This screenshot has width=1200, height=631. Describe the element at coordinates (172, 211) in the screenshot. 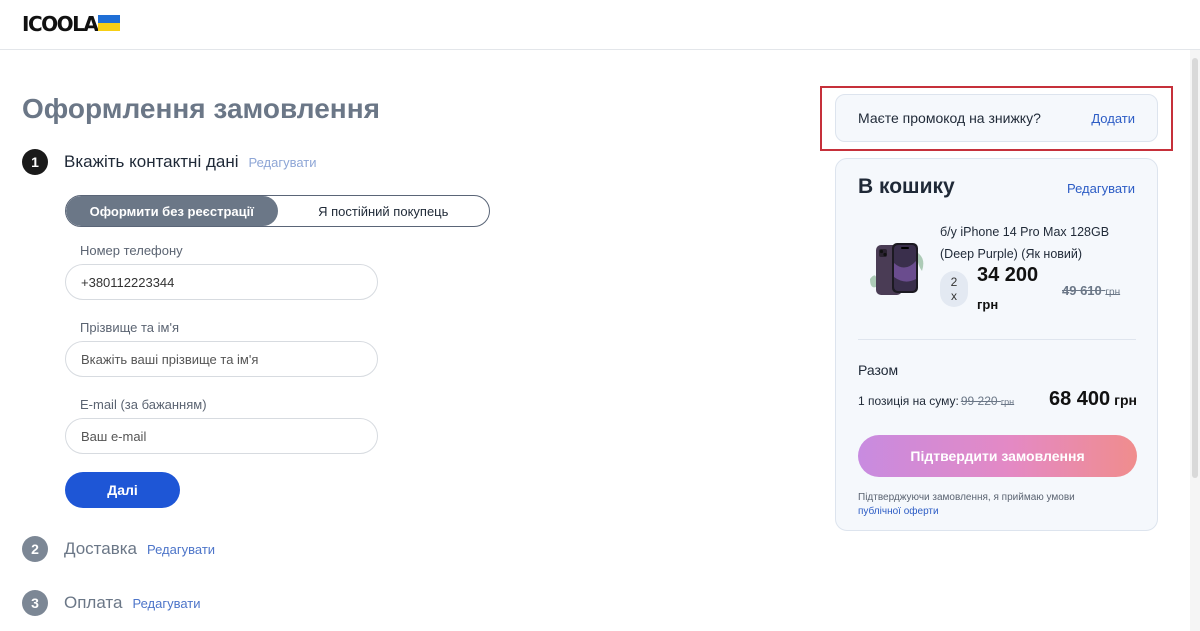

I see `guest-checkout-option: Оформити без реєстрації` at that location.